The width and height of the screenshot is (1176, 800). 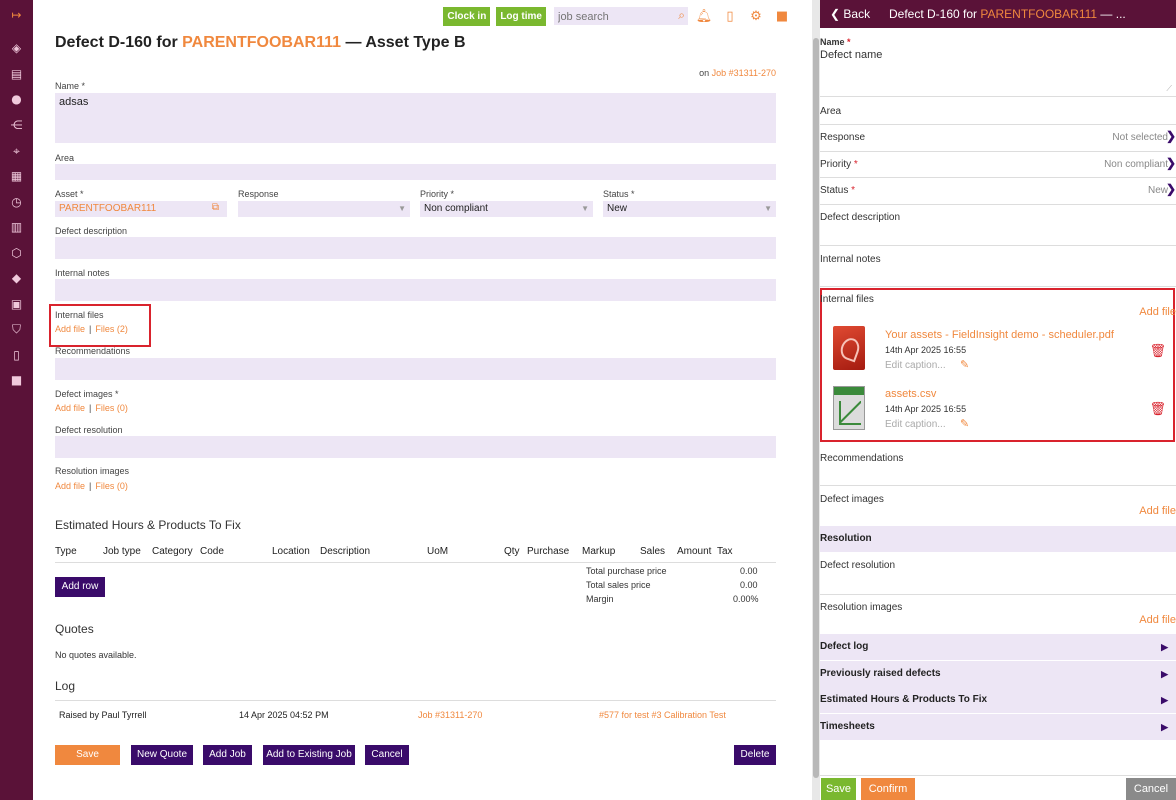 I want to click on search-icon: ⌕, so click(x=681, y=15).